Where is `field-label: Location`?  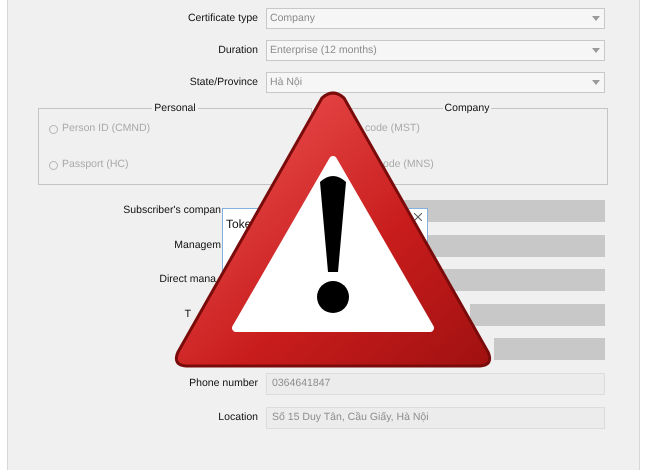
field-label: Location is located at coordinates (238, 418).